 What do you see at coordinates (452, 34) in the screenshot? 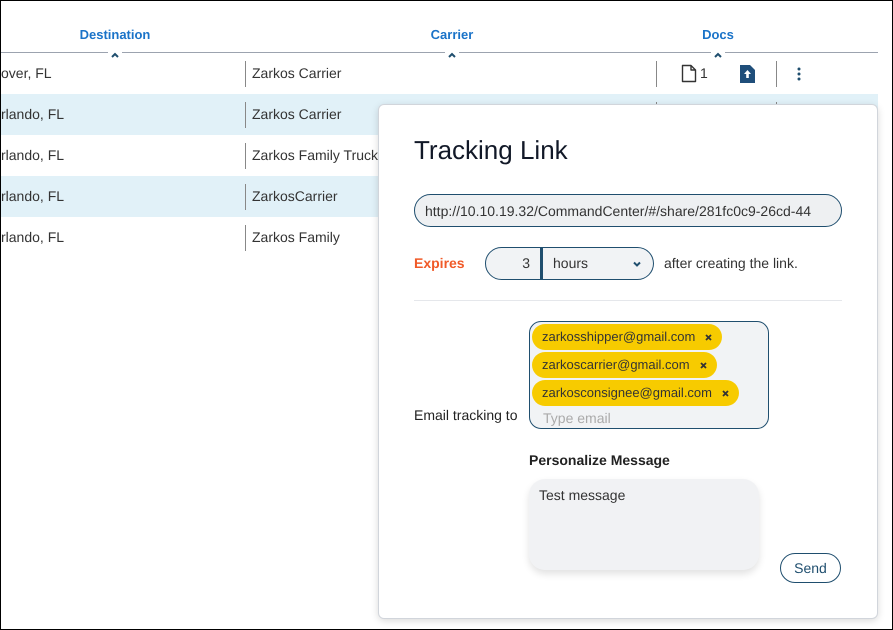
I see `column-header: Carrier` at bounding box center [452, 34].